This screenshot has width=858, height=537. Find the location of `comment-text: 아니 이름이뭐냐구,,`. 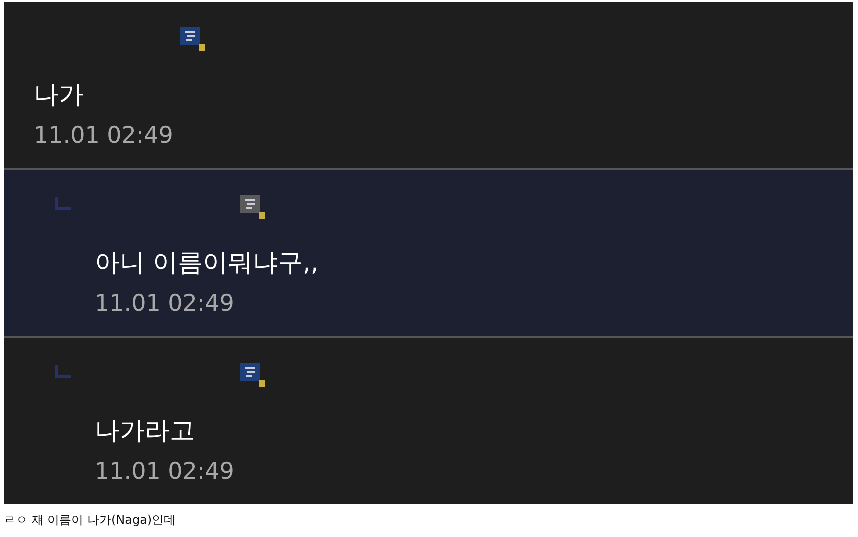

comment-text: 아니 이름이뭐냐구,, is located at coordinates (207, 263).